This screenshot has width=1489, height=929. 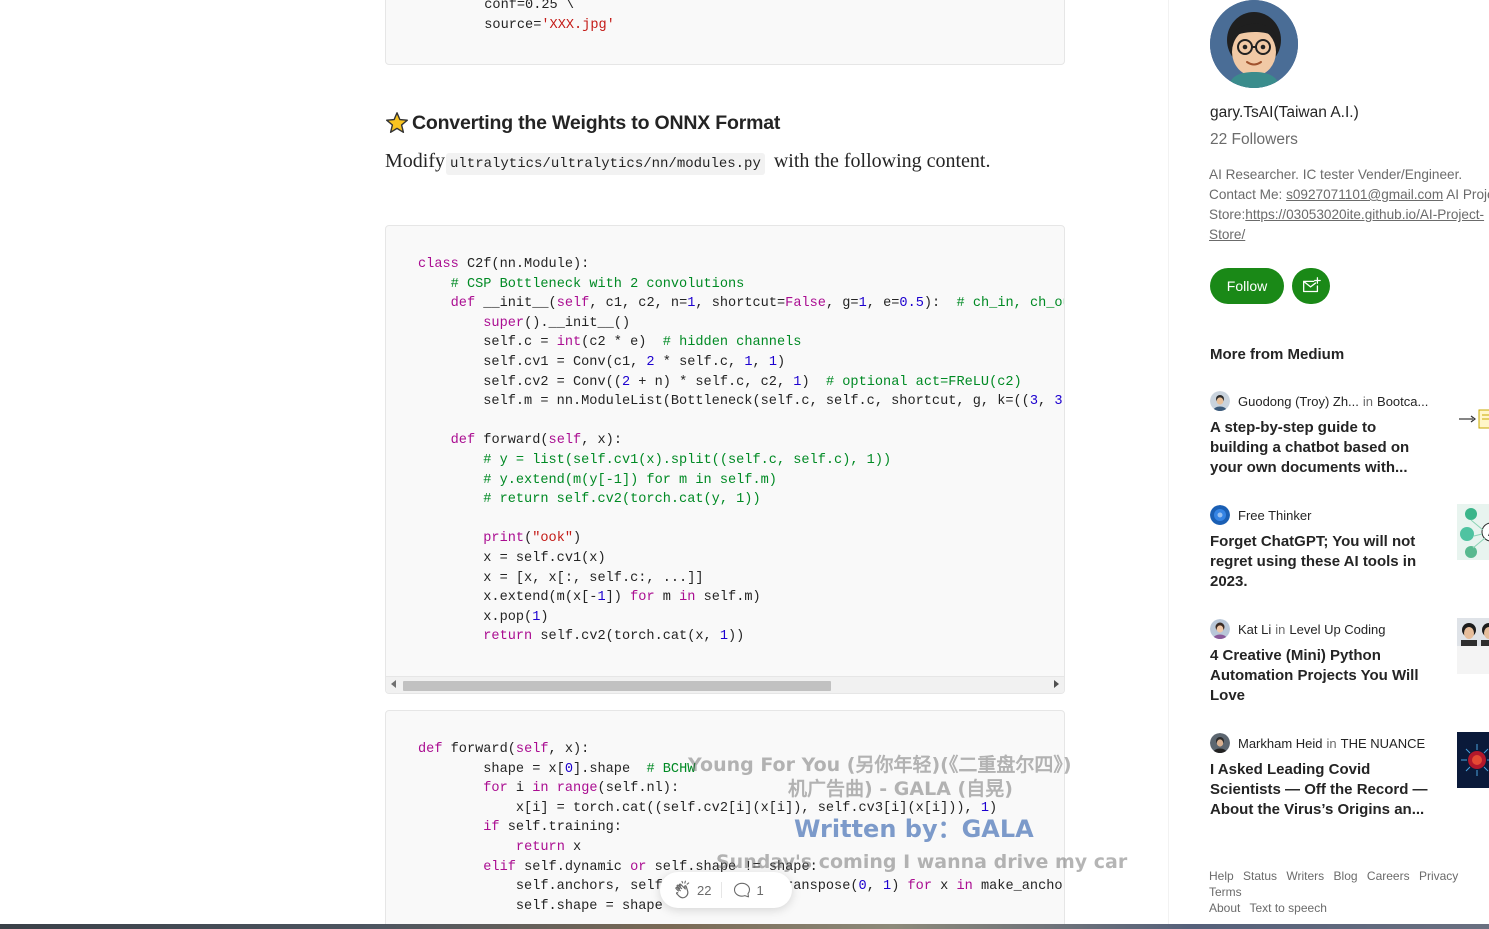 What do you see at coordinates (879, 161) in the screenshot?
I see `para-text-end: with the following content.` at bounding box center [879, 161].